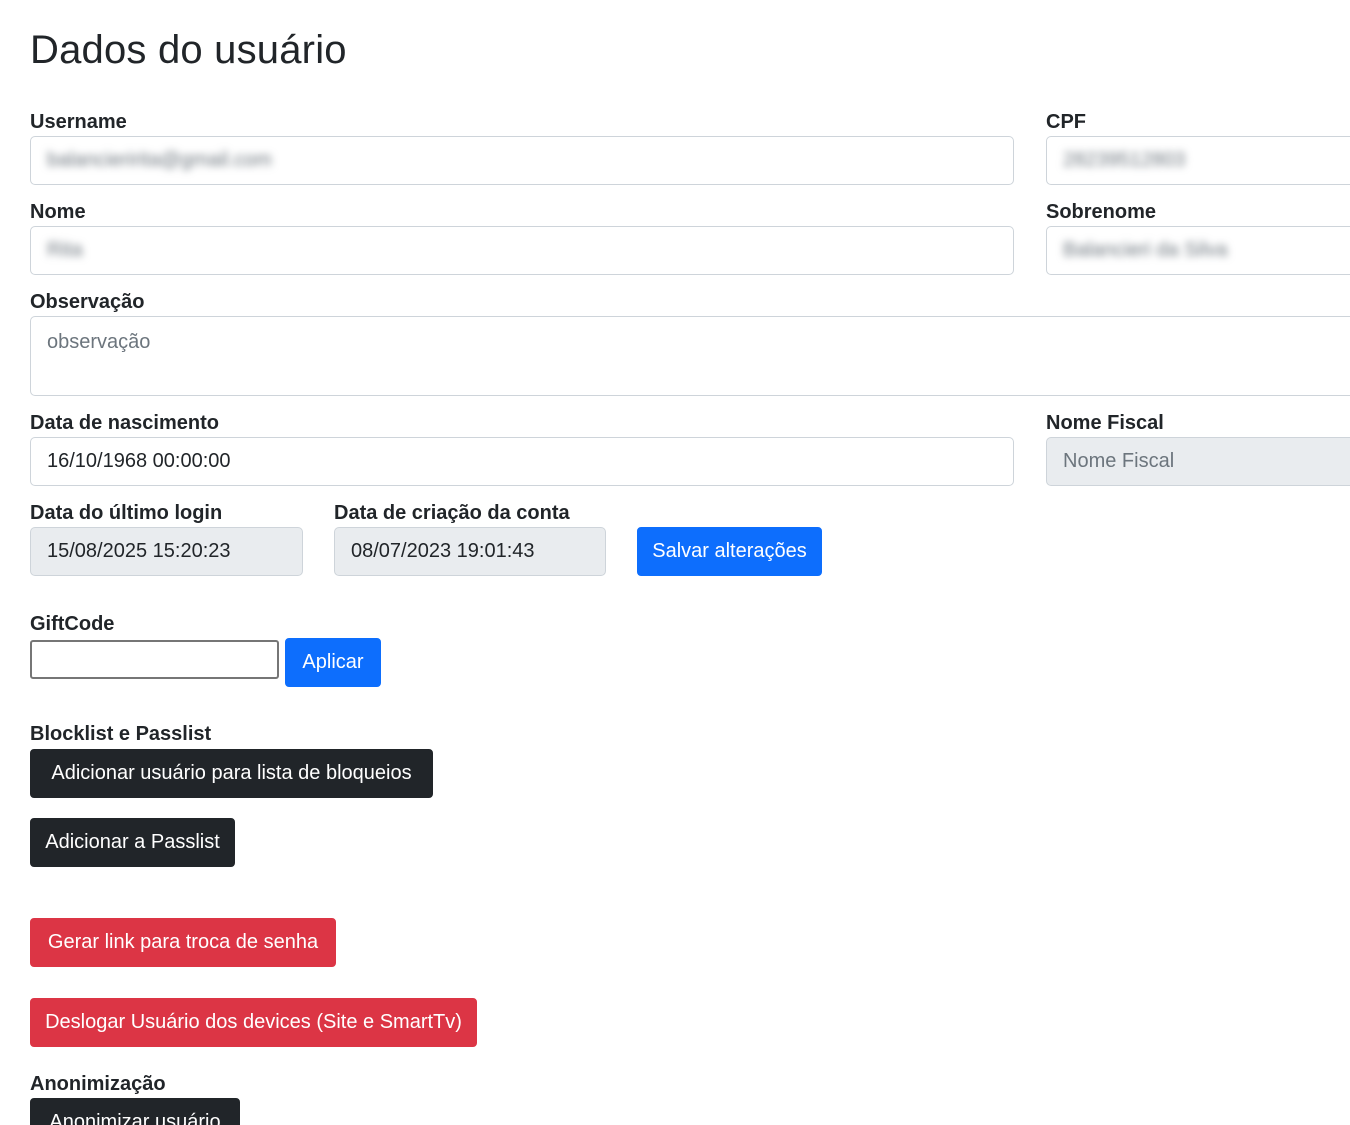 The width and height of the screenshot is (1350, 1125). What do you see at coordinates (522, 461) in the screenshot?
I see `data-nascimento-field: 16/10/1968 00:00:00` at bounding box center [522, 461].